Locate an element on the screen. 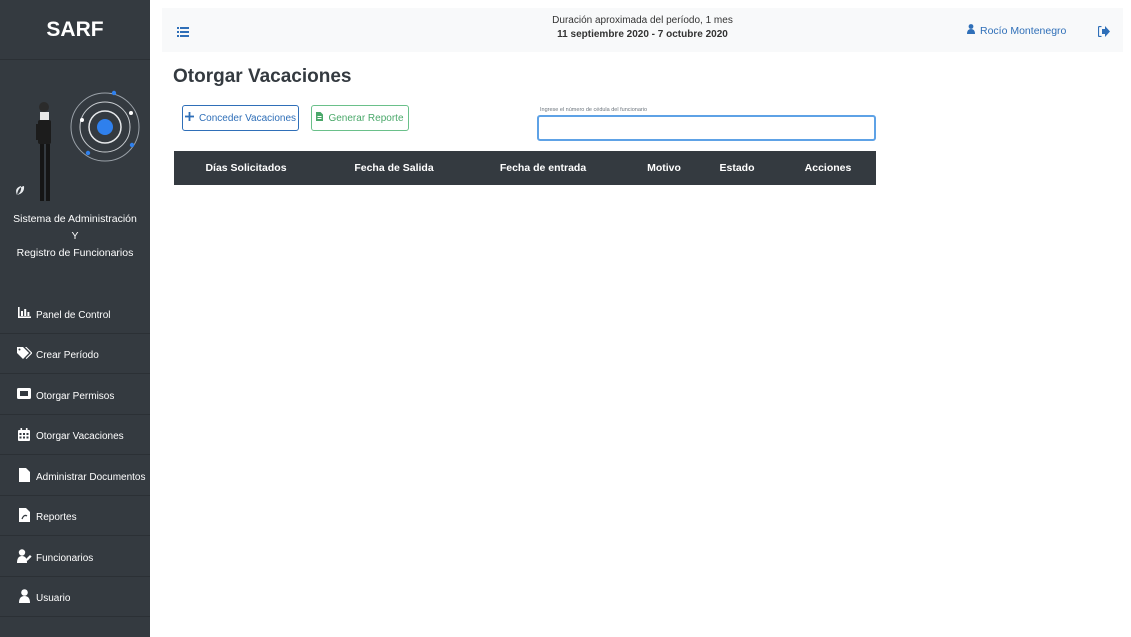 The width and height of the screenshot is (1131, 637). sidebar-item-crear-periodo: Crear Período is located at coordinates (75, 354).